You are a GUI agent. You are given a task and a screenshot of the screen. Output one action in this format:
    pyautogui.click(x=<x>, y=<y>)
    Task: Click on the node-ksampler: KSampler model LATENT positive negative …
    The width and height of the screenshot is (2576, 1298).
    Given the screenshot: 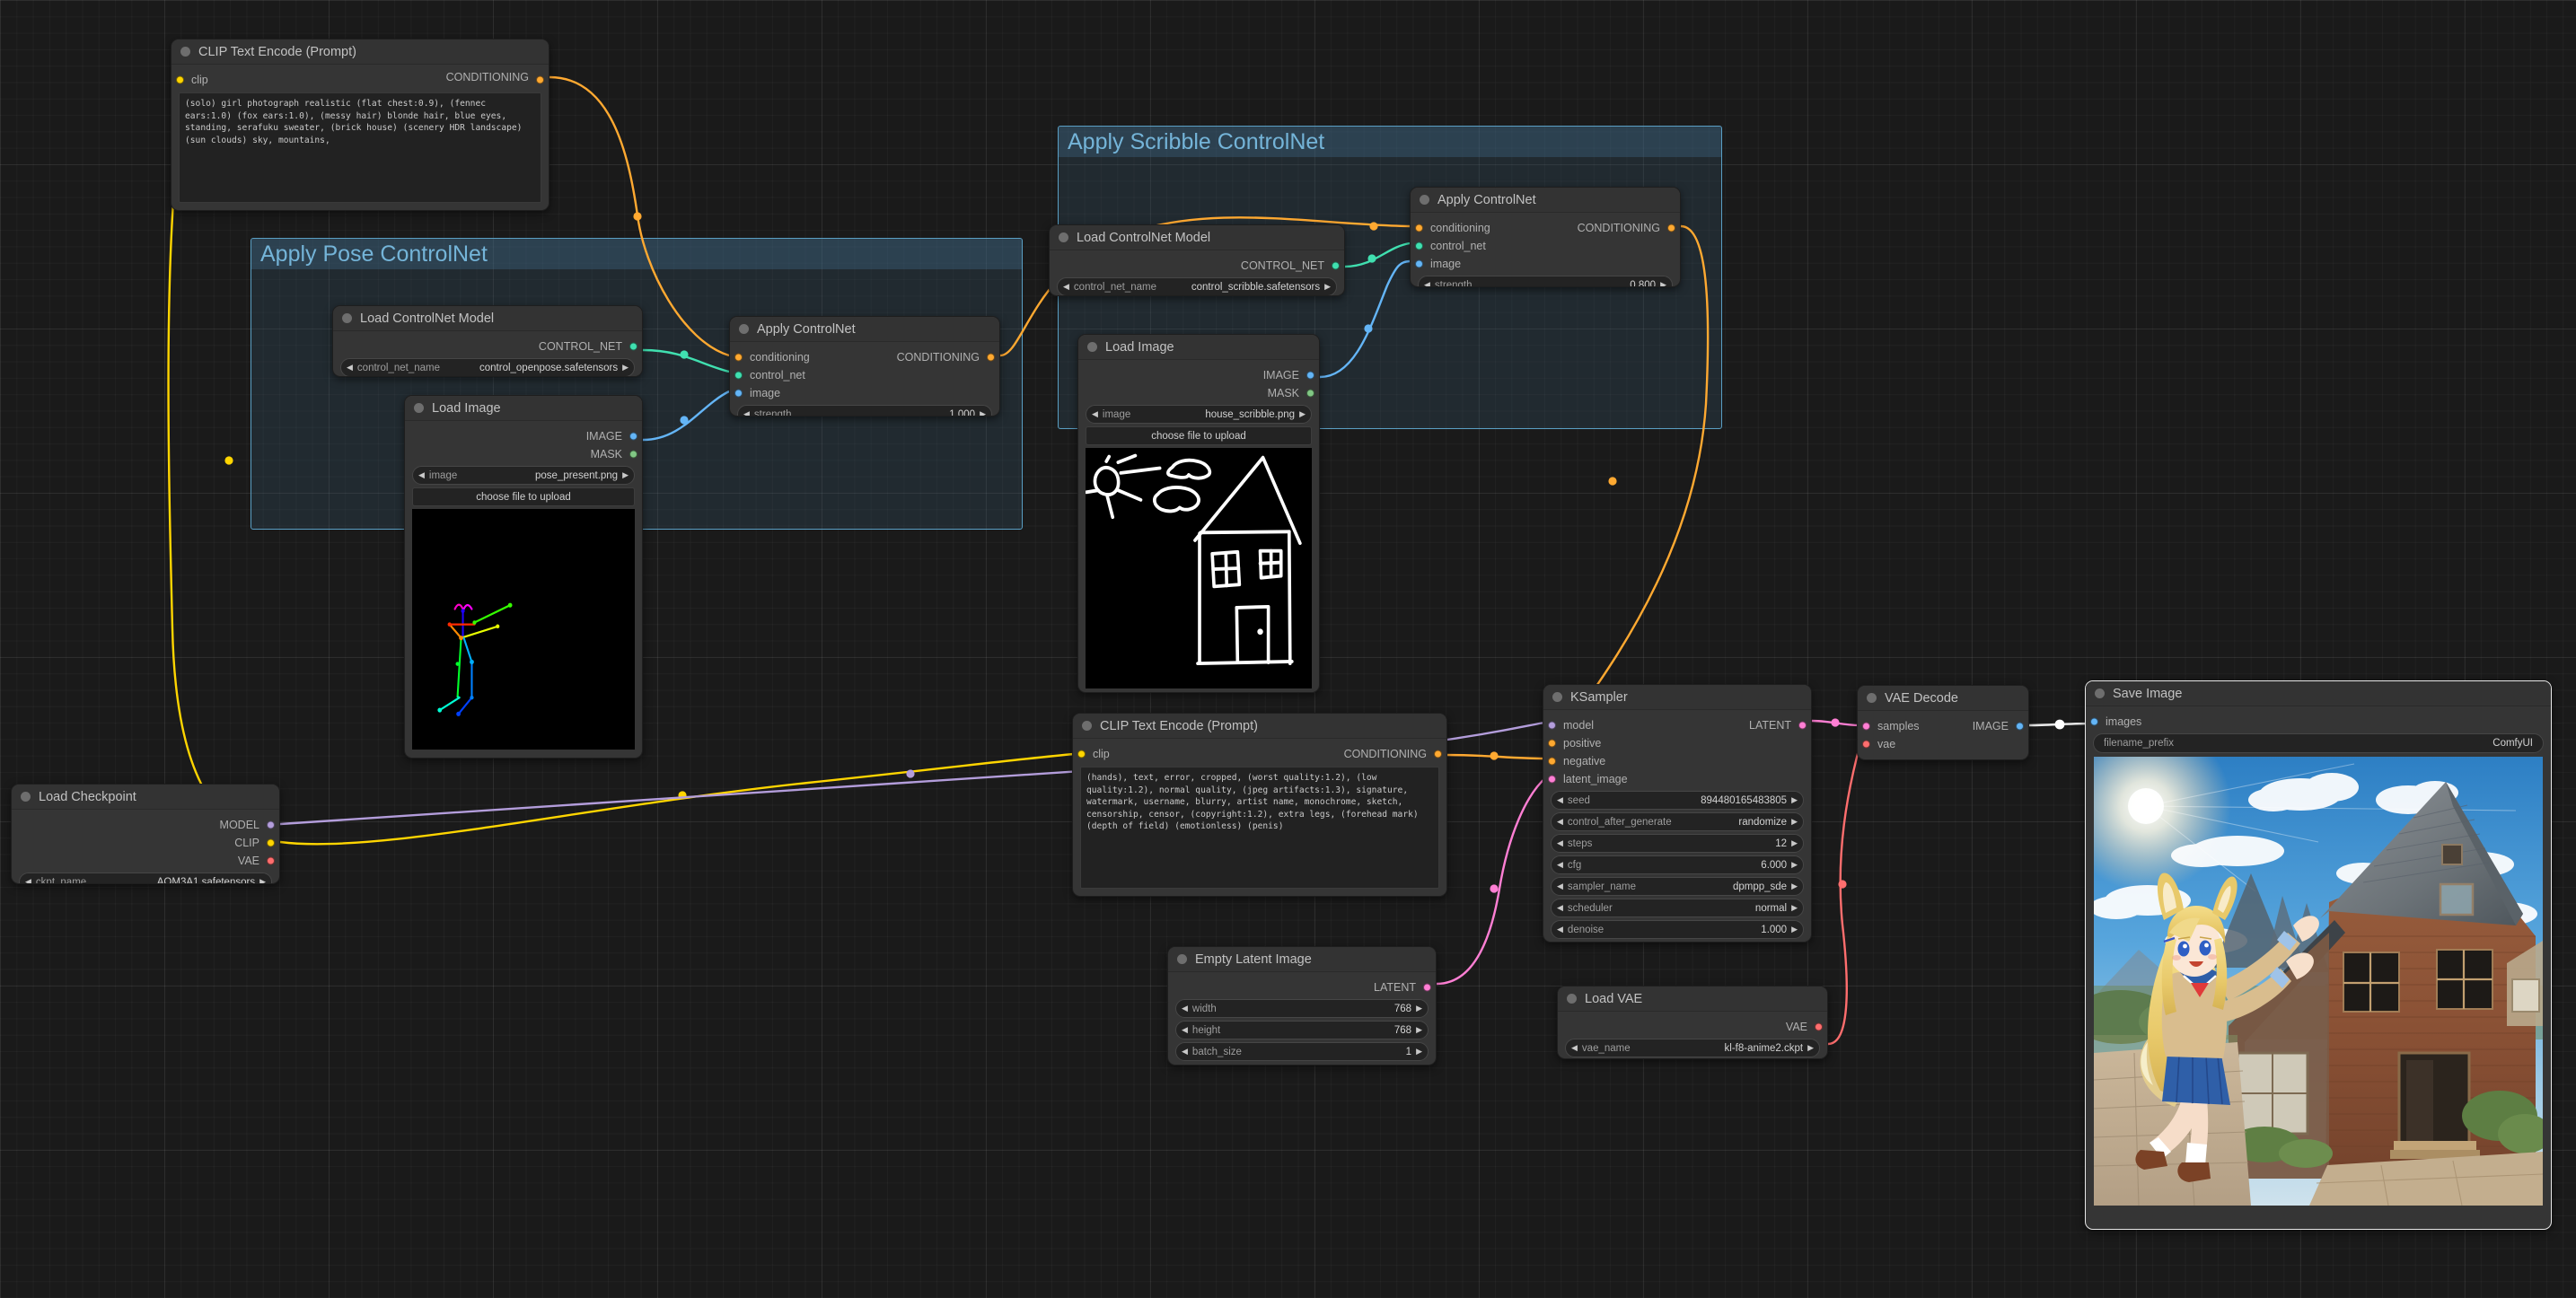 What is the action you would take?
    pyautogui.click(x=1677, y=814)
    